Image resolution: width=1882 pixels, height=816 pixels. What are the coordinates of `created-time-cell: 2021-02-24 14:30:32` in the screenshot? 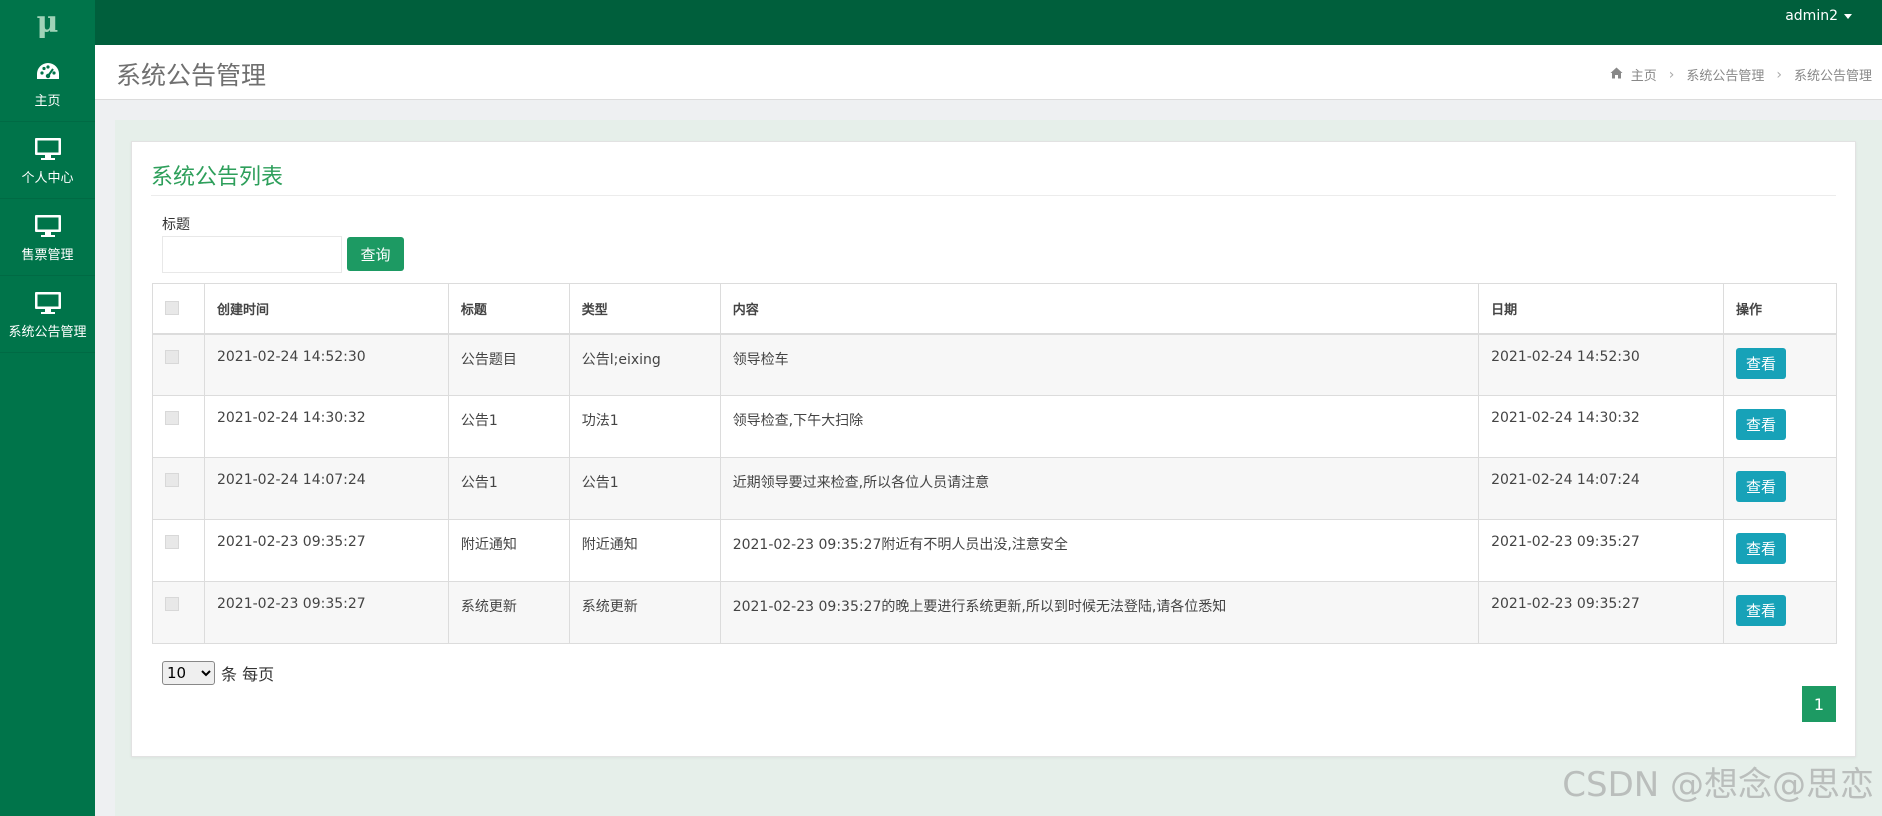 It's located at (326, 426).